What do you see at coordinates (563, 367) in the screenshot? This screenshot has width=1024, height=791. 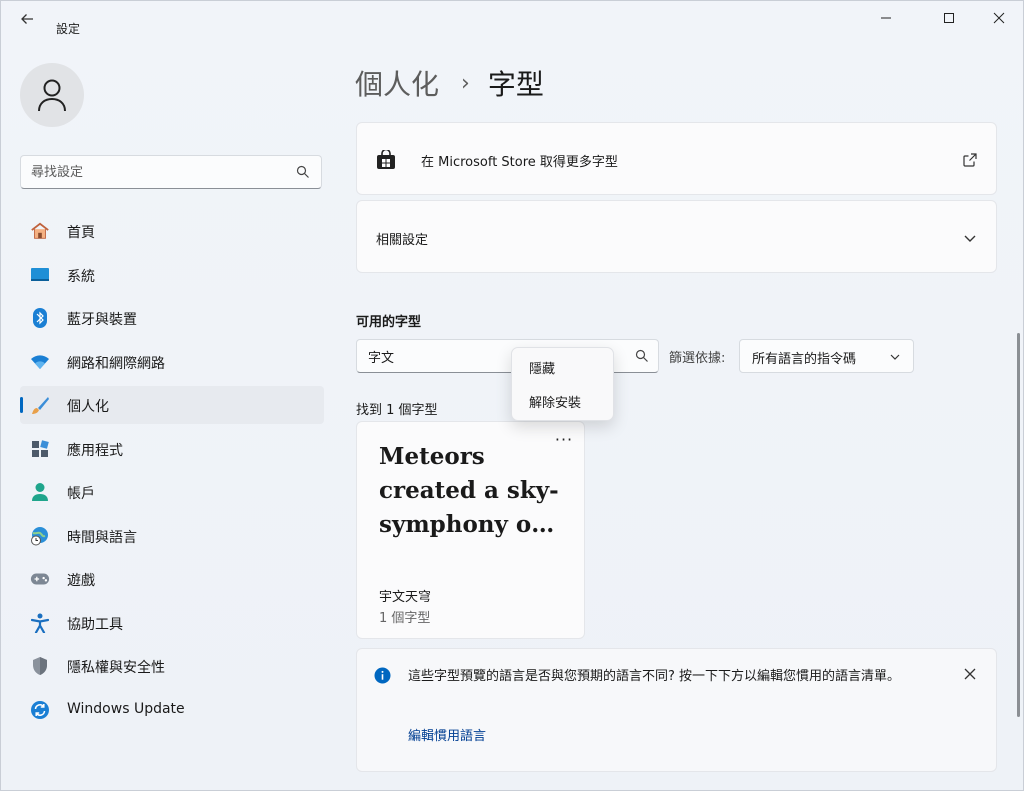 I see `menu-item-hide: 隱藏` at bounding box center [563, 367].